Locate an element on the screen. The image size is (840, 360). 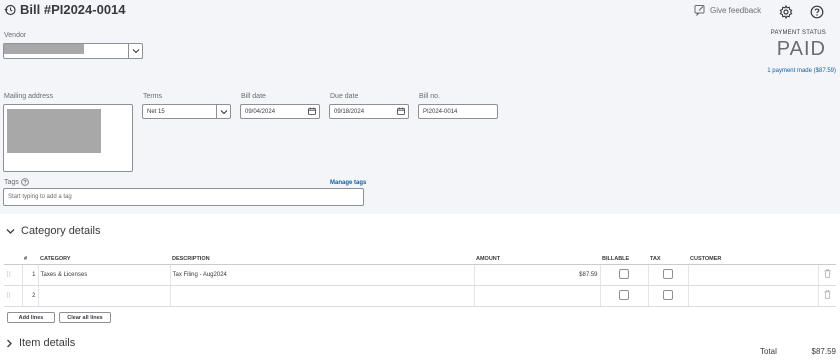
description-cell: Tax Filing - Aug2024 is located at coordinates (321, 275).